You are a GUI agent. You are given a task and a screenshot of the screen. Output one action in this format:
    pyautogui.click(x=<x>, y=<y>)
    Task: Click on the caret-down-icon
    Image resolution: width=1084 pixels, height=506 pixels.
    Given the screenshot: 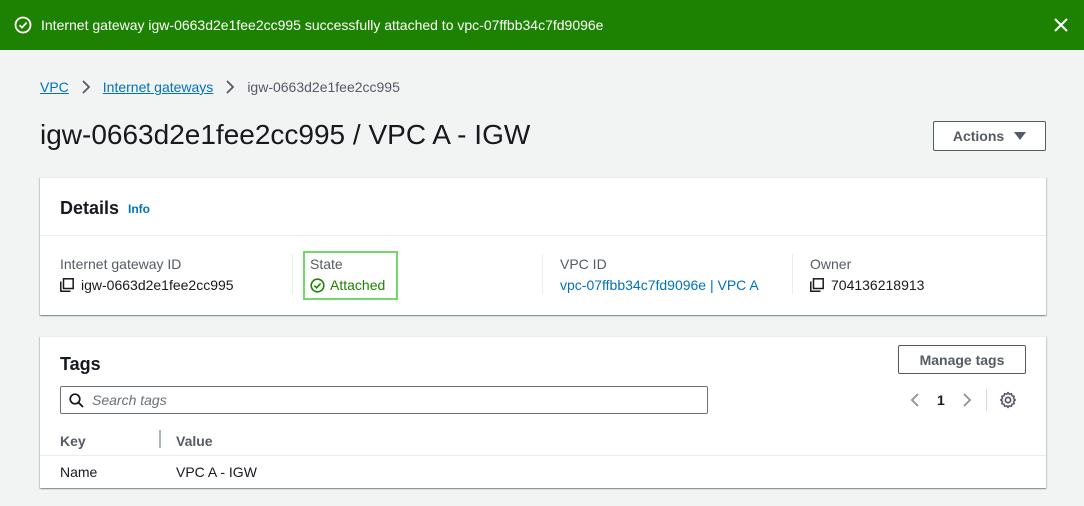 What is the action you would take?
    pyautogui.click(x=1020, y=136)
    